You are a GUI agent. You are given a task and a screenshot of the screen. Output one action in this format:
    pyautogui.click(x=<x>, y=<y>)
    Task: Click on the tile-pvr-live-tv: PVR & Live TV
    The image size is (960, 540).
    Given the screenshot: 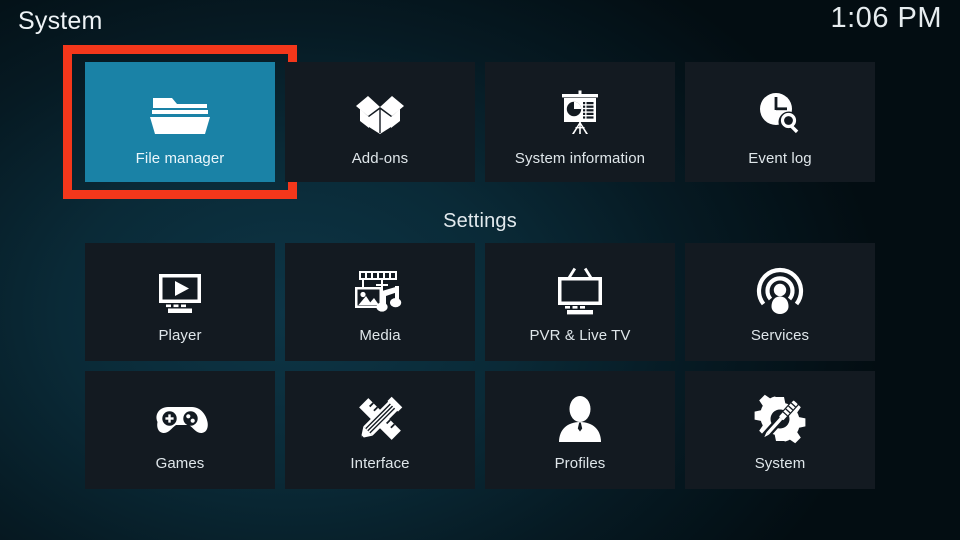 What is the action you would take?
    pyautogui.click(x=580, y=302)
    